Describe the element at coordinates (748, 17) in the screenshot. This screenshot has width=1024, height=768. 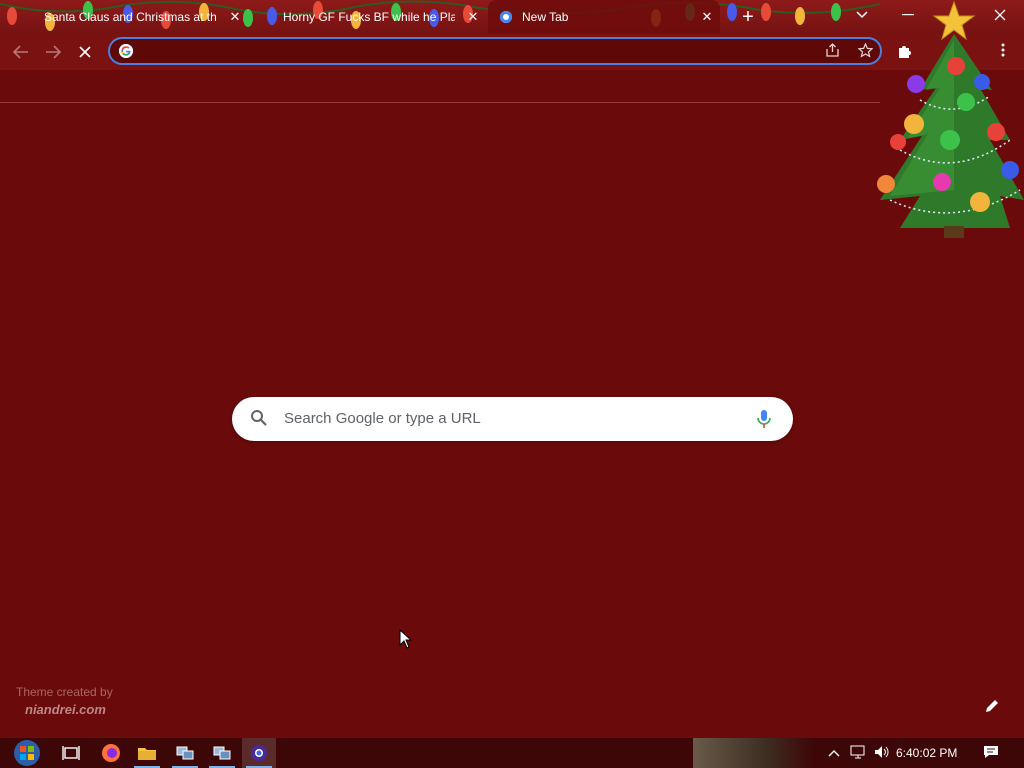
I see `new-tab-button: +` at that location.